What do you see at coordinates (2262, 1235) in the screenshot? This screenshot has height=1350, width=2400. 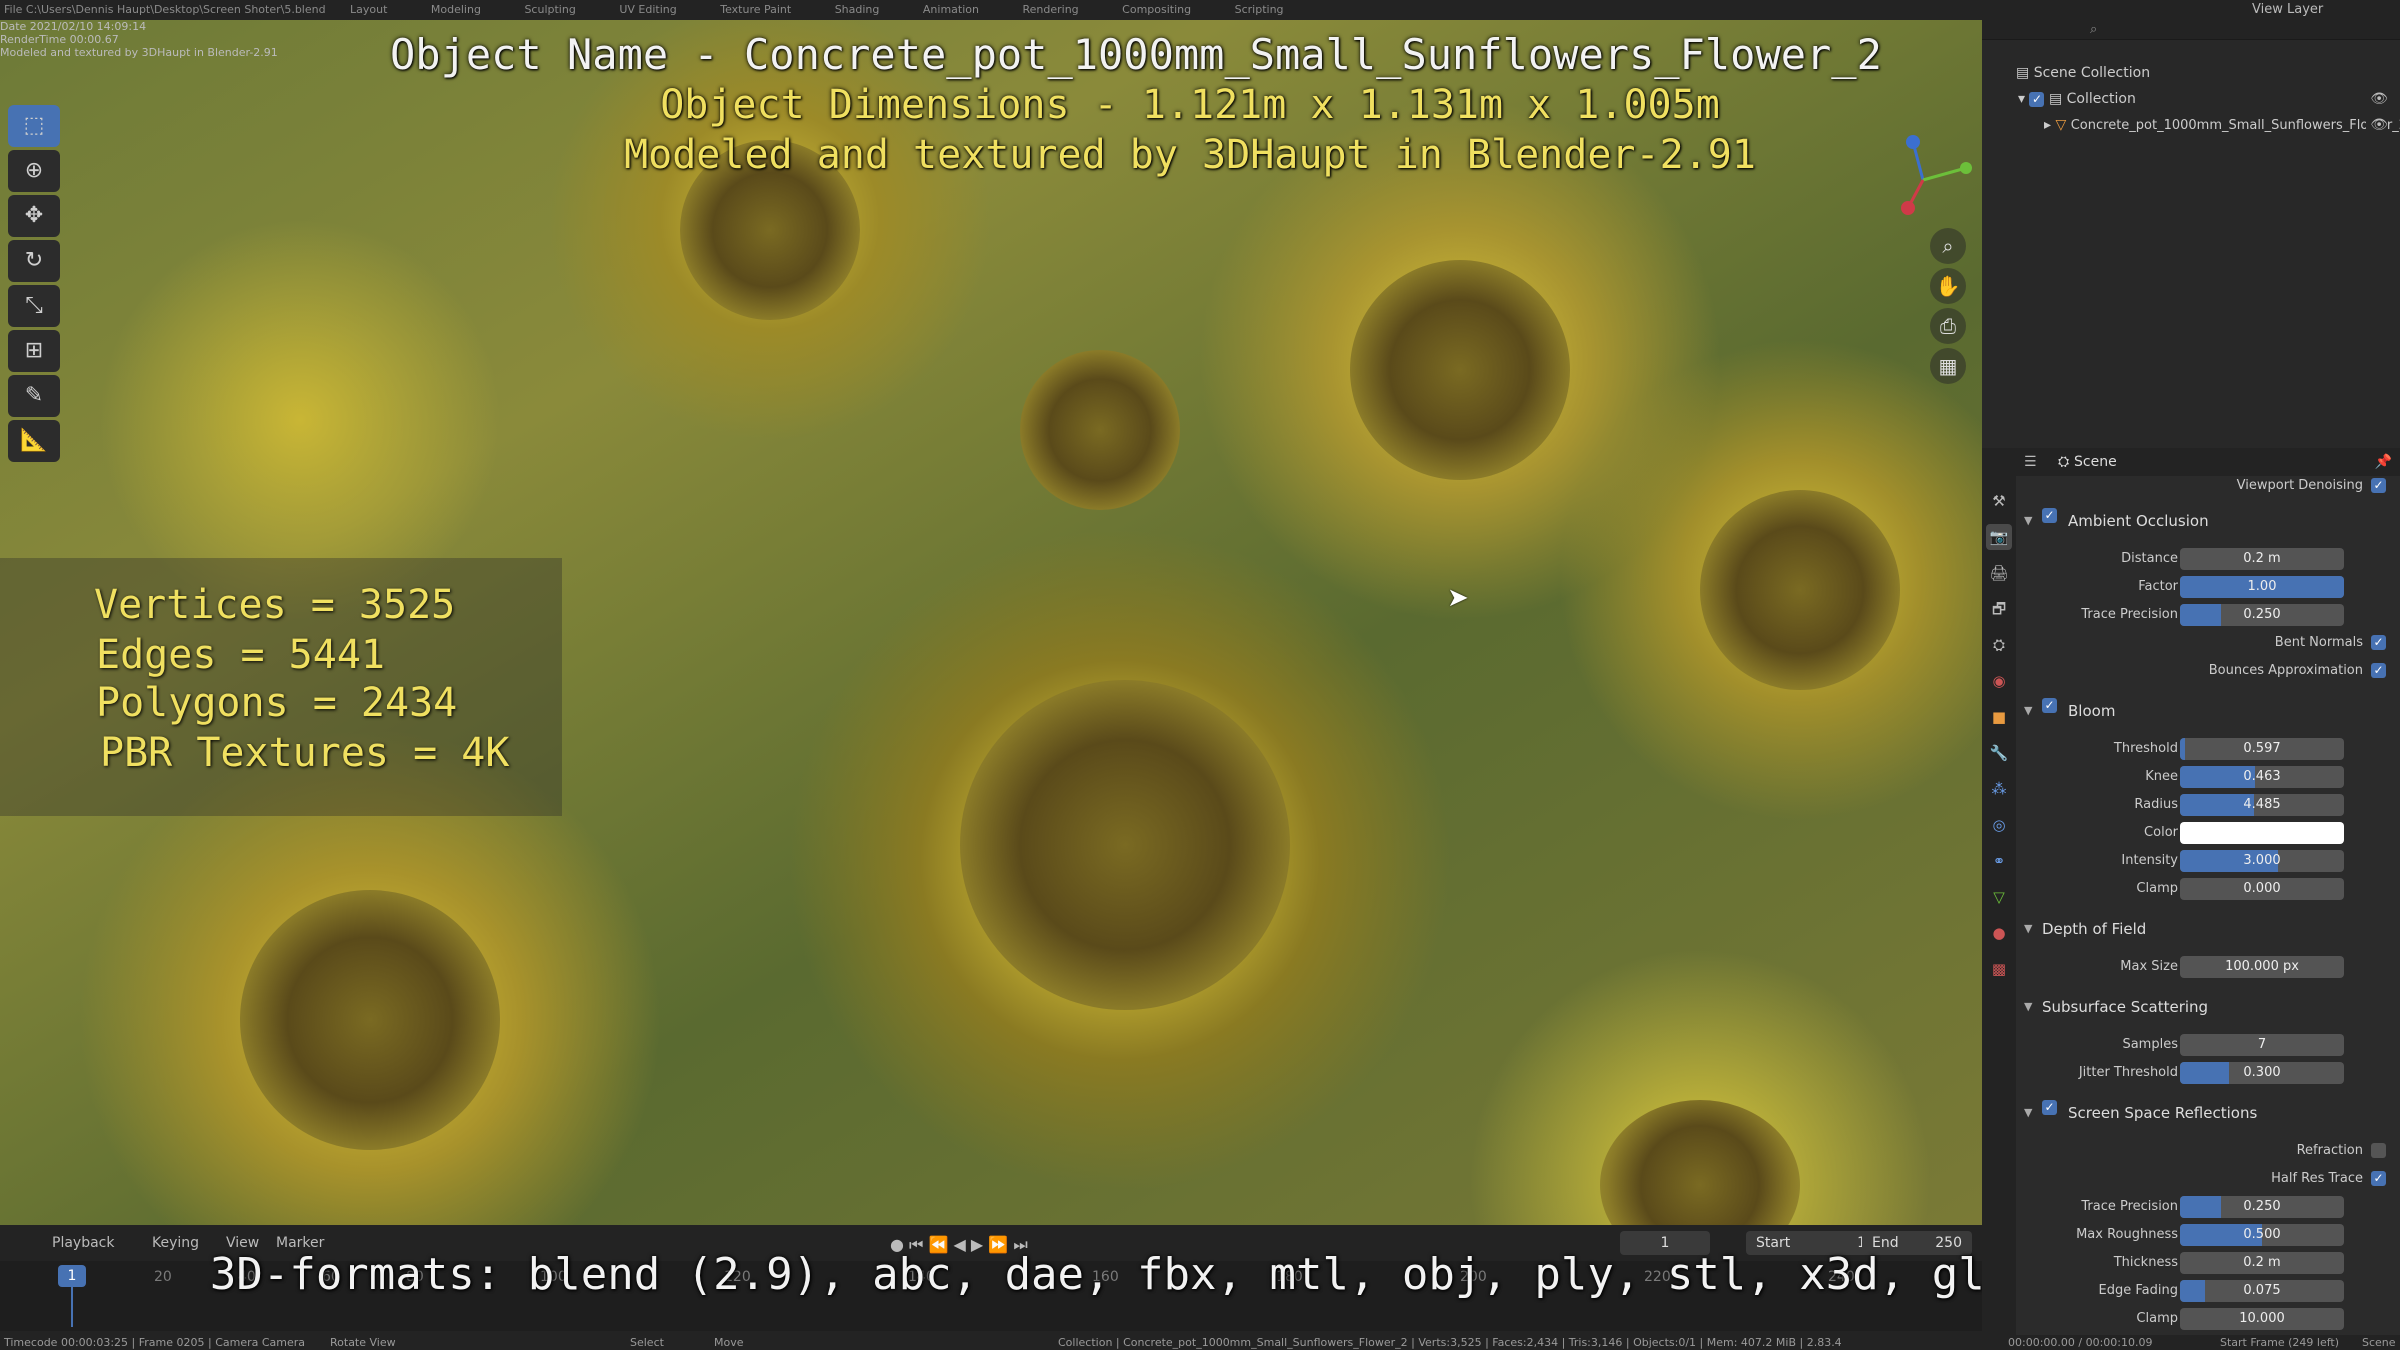 I see `ssr-roughness-slider: 0.500` at bounding box center [2262, 1235].